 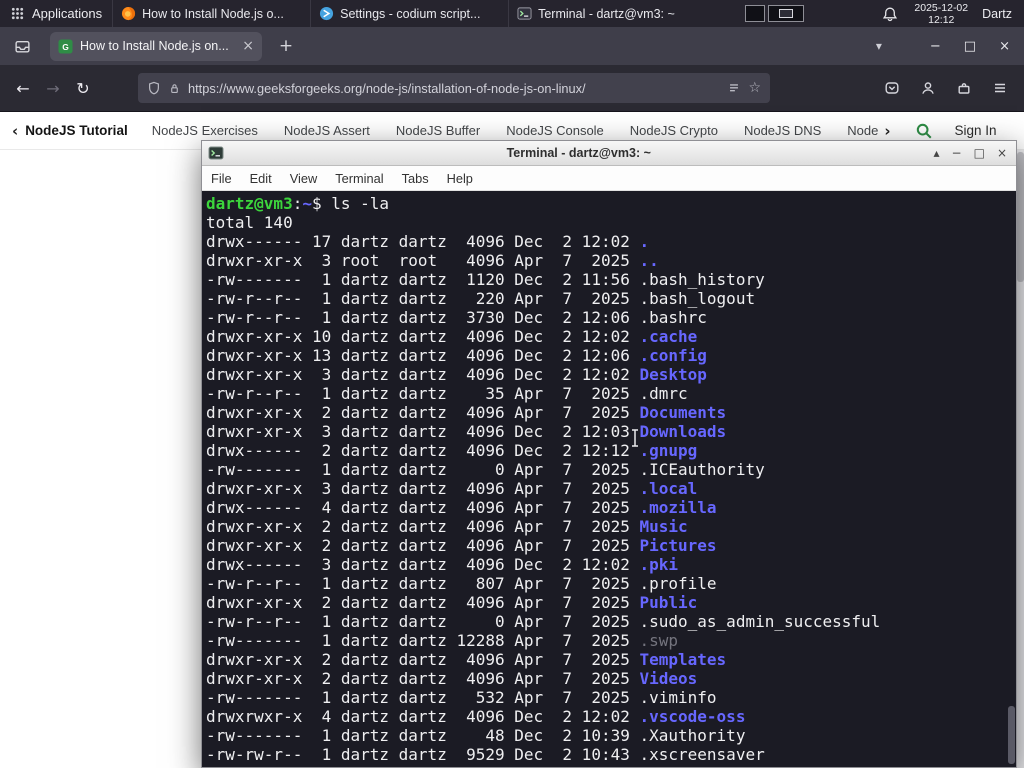 What do you see at coordinates (673, 355) in the screenshot?
I see `listing-name: .config` at bounding box center [673, 355].